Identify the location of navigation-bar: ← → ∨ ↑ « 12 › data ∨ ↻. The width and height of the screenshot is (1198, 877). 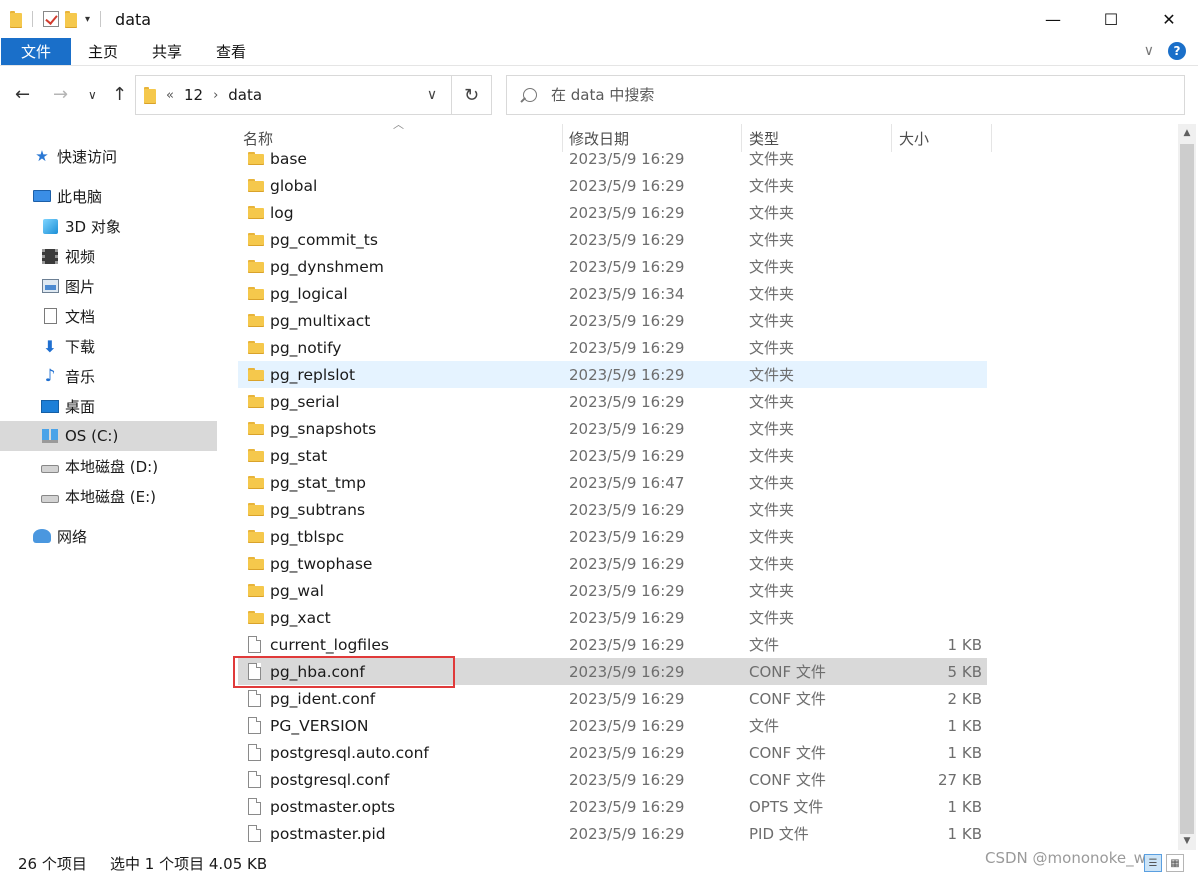
(599, 95).